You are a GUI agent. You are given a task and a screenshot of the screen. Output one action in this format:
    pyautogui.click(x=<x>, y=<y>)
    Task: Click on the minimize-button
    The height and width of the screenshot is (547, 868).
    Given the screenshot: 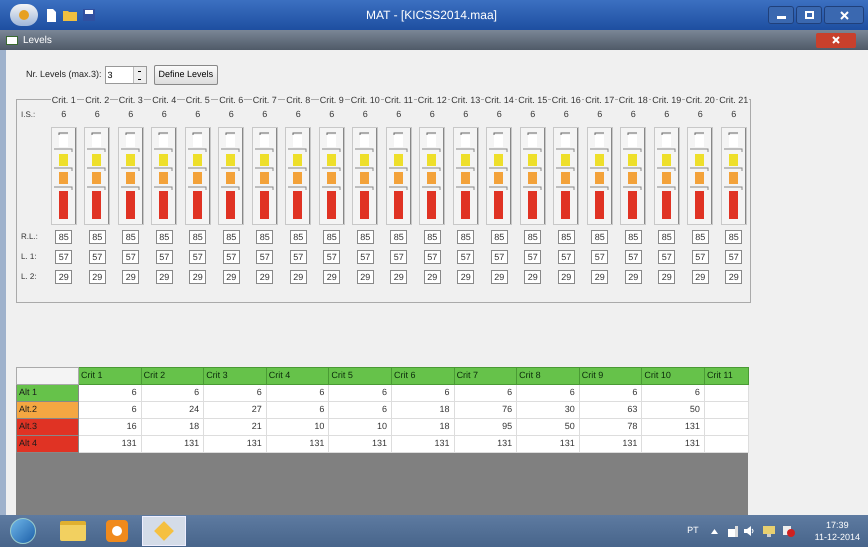 What is the action you would take?
    pyautogui.click(x=781, y=15)
    